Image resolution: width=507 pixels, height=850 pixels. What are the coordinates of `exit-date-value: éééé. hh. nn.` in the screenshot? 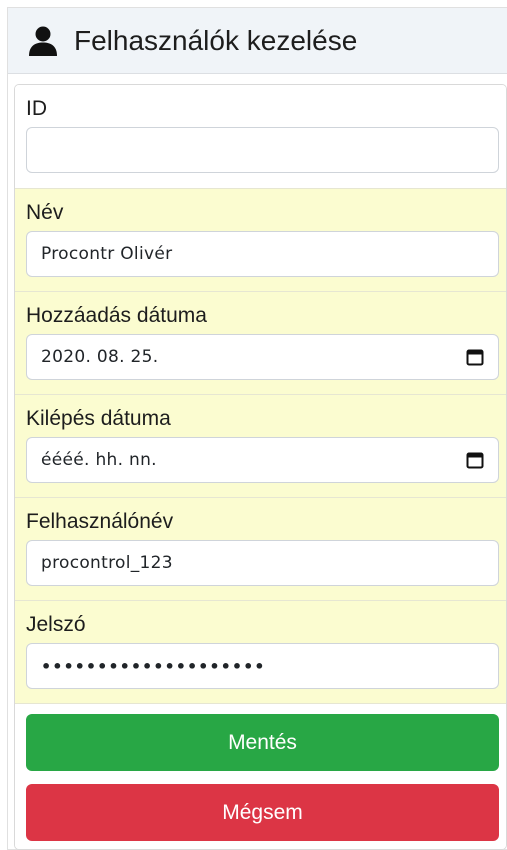 It's located at (99, 460).